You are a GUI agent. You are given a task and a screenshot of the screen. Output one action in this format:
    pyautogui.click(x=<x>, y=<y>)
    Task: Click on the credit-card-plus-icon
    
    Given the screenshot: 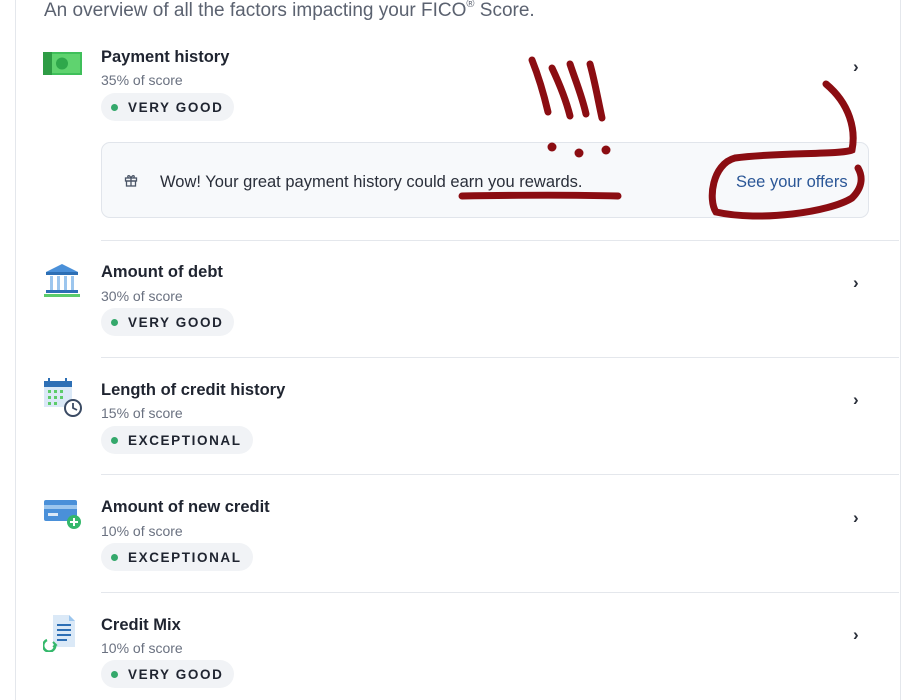 What is the action you would take?
    pyautogui.click(x=63, y=517)
    